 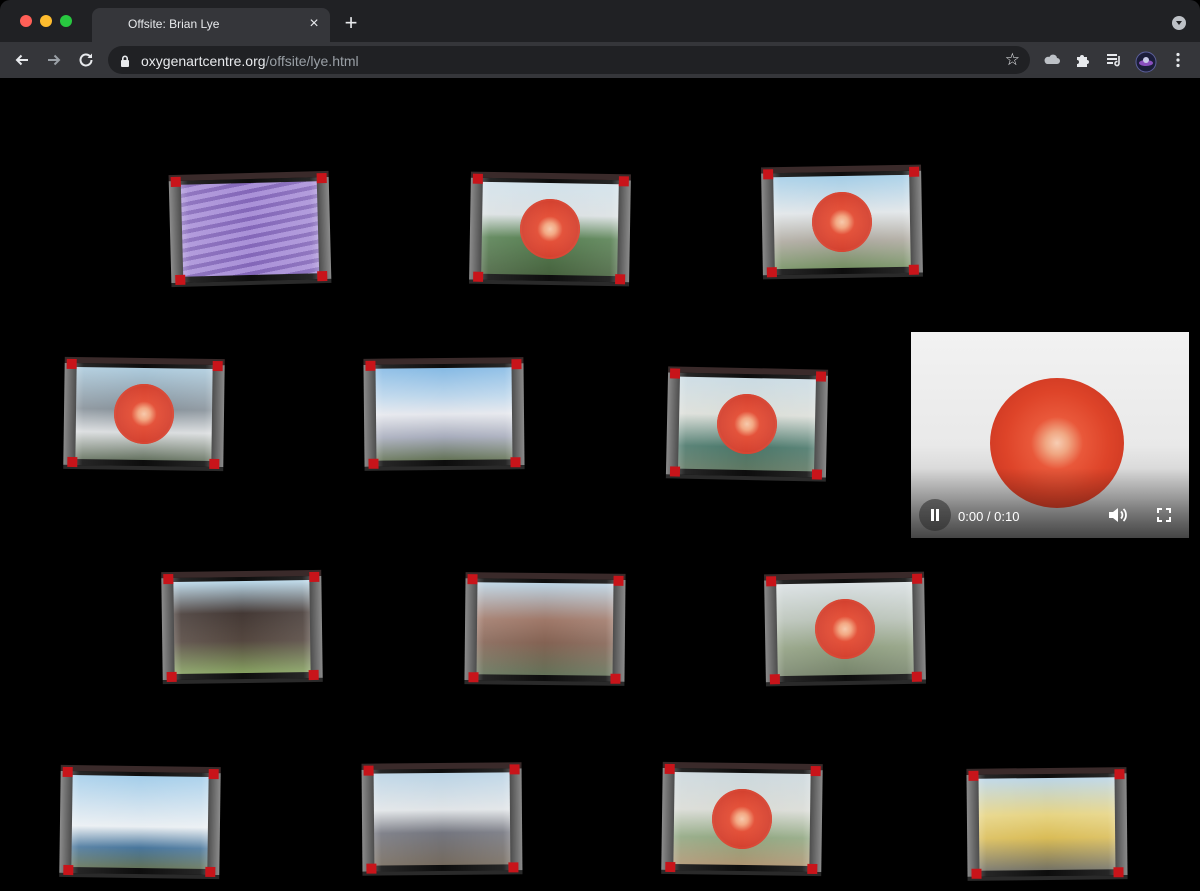 I want to click on address-bar: oxygenartcentre.org/offsite/lye.html ☆, so click(x=569, y=60).